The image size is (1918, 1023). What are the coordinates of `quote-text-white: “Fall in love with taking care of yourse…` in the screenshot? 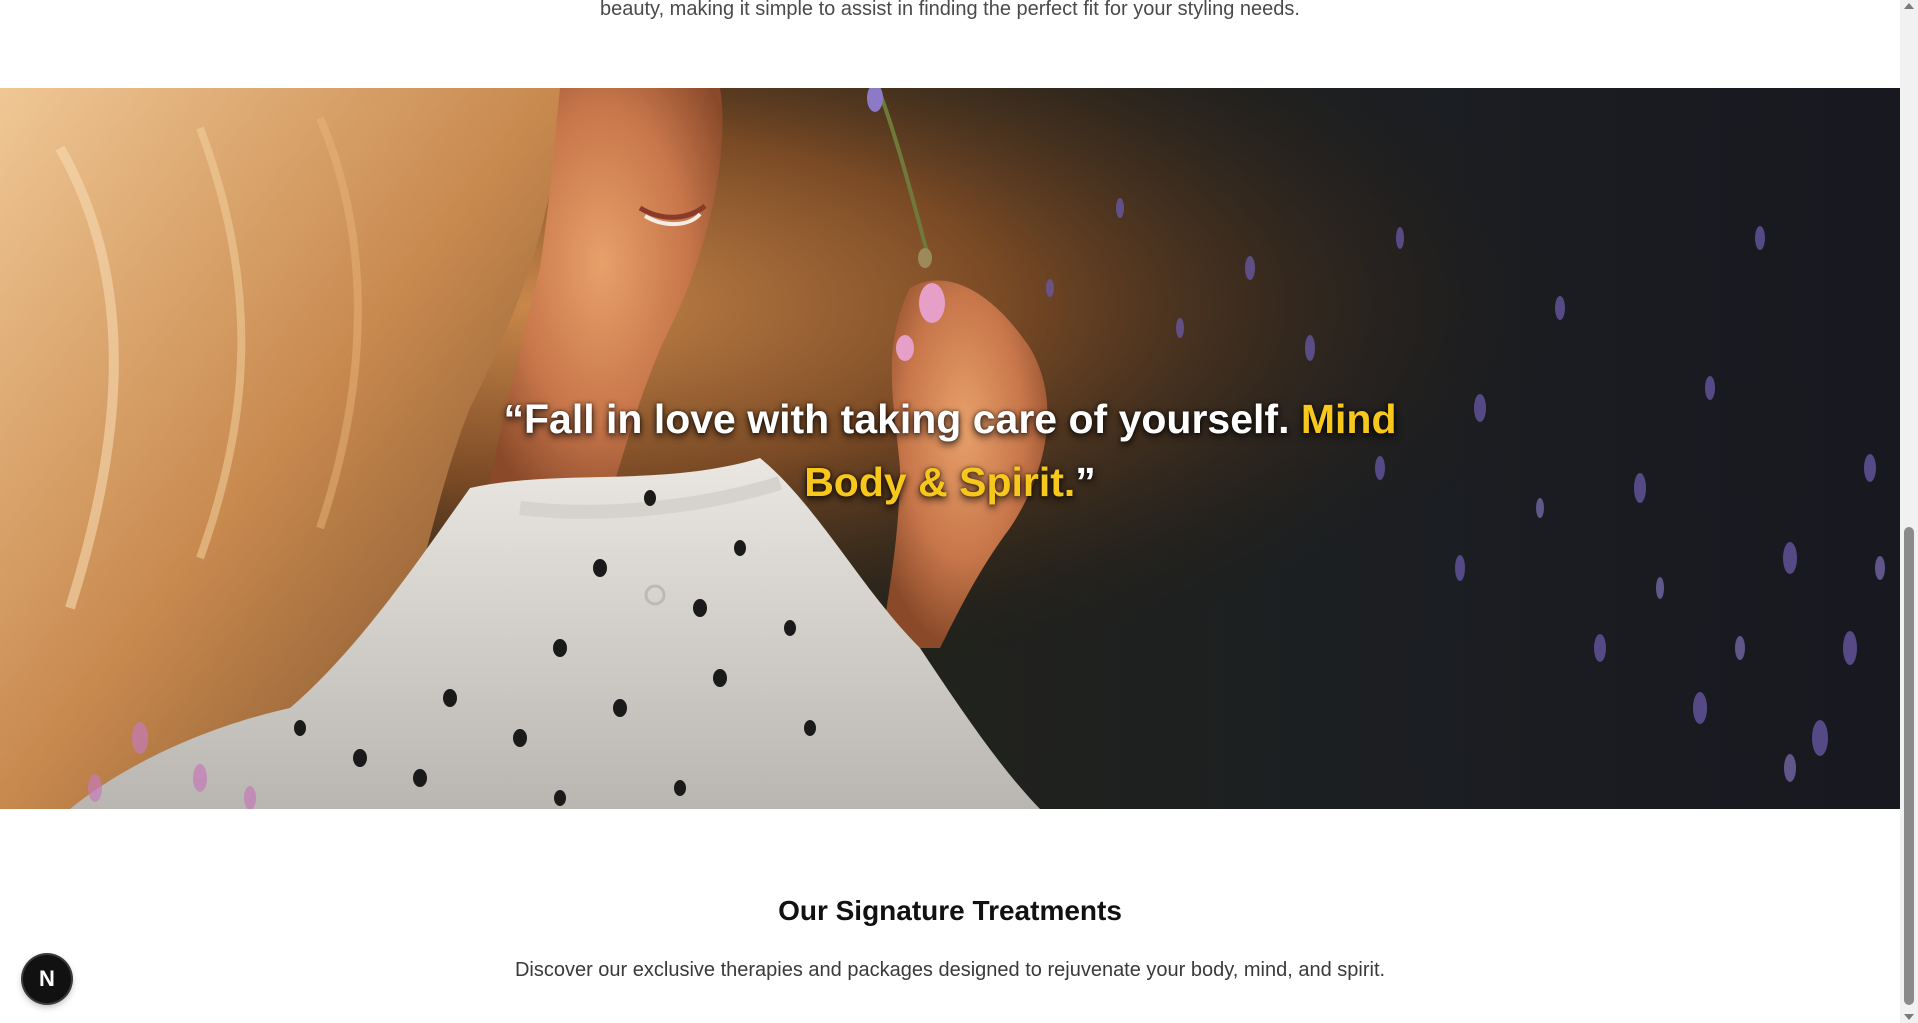 It's located at (902, 419).